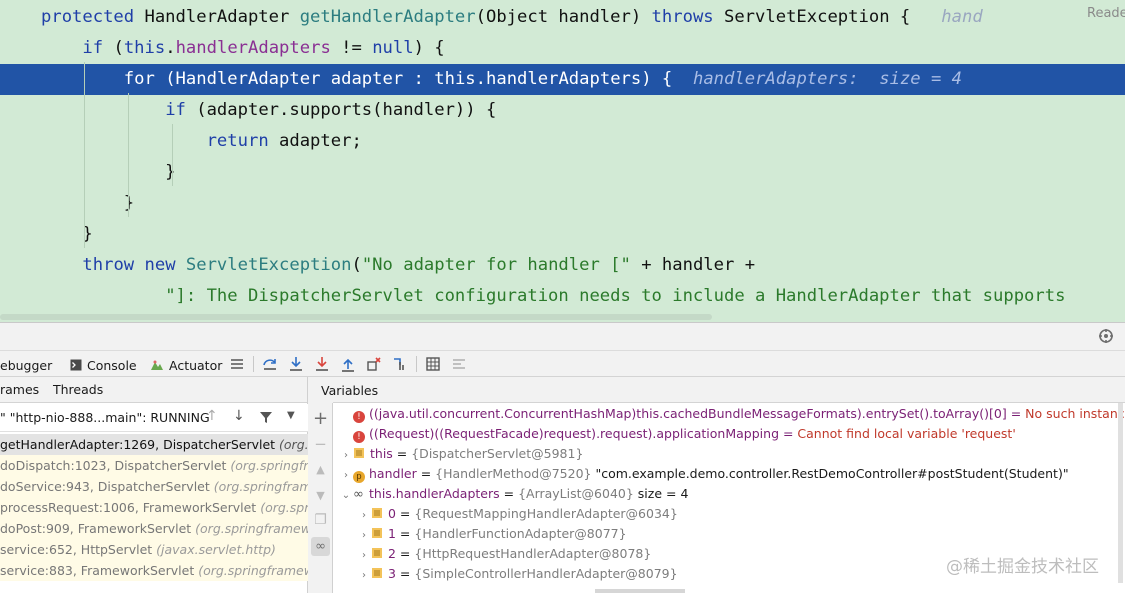  What do you see at coordinates (356, 265) in the screenshot?
I see `code-token: (` at bounding box center [356, 265].